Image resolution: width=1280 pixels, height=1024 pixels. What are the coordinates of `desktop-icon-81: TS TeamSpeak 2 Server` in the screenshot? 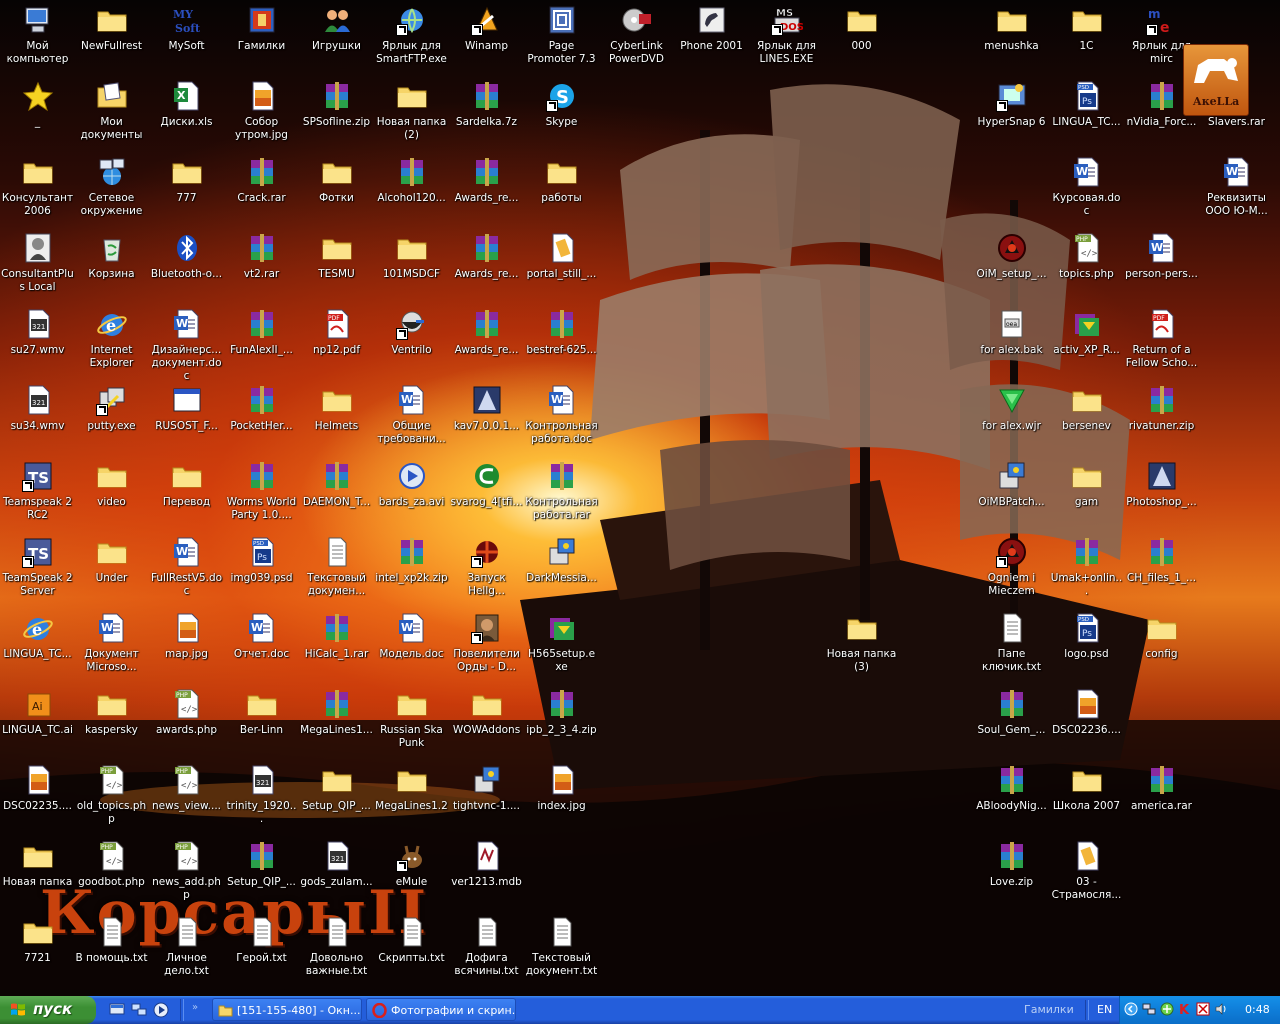 It's located at (37, 572).